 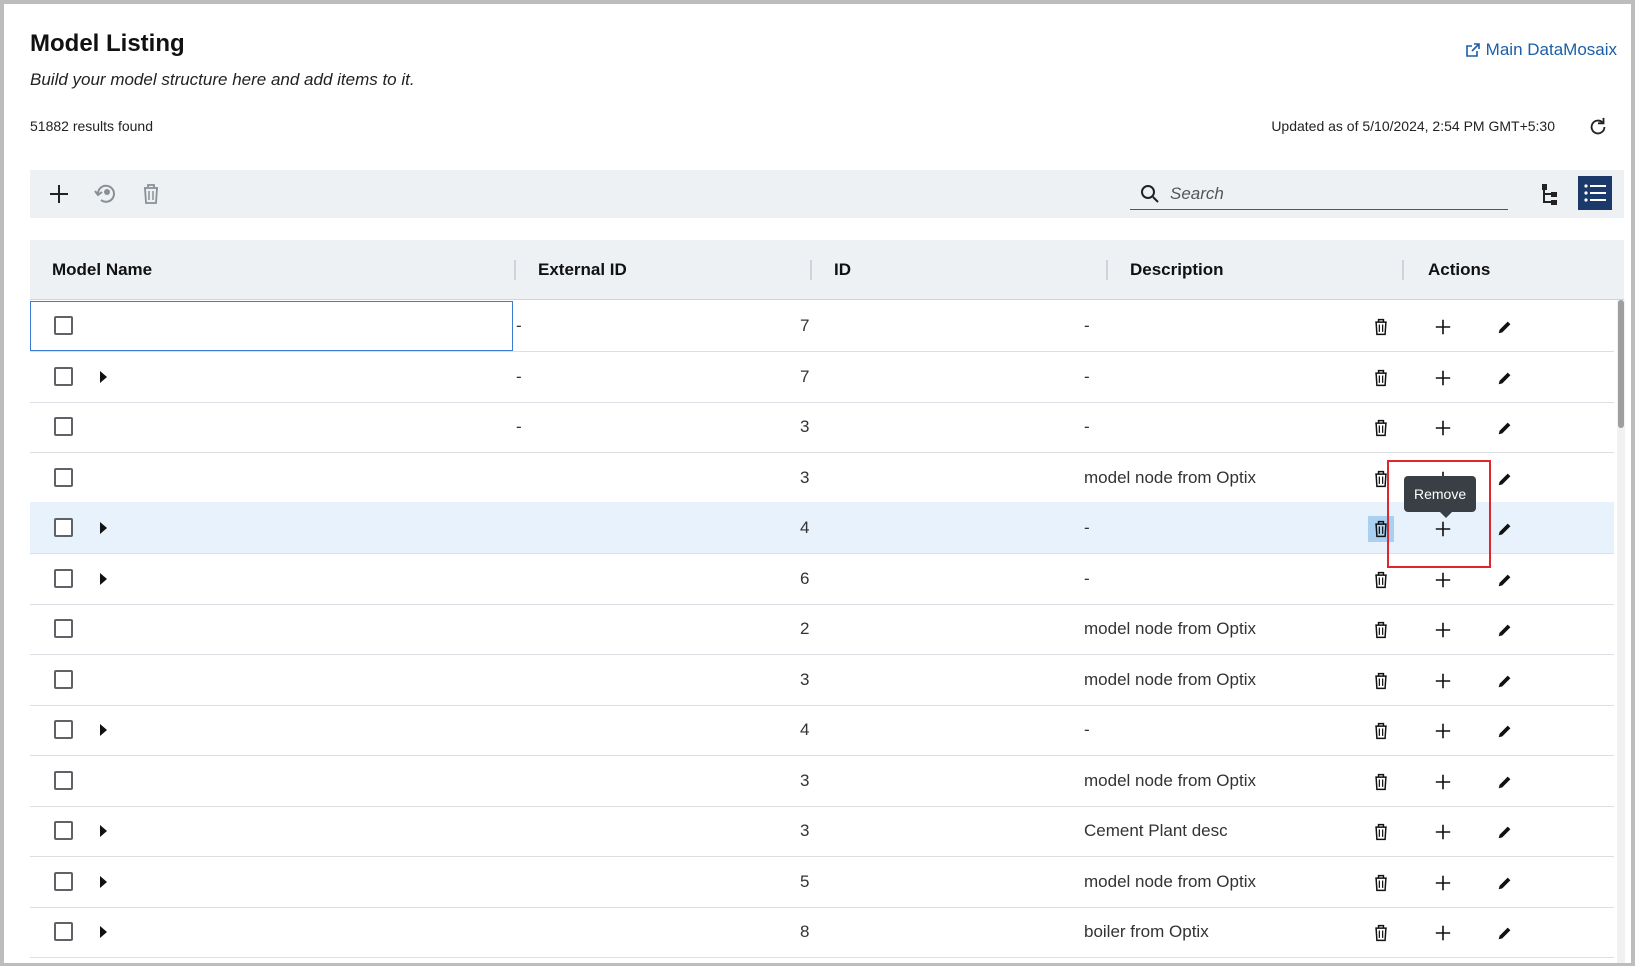 What do you see at coordinates (842, 270) in the screenshot?
I see `column-header-id: ID` at bounding box center [842, 270].